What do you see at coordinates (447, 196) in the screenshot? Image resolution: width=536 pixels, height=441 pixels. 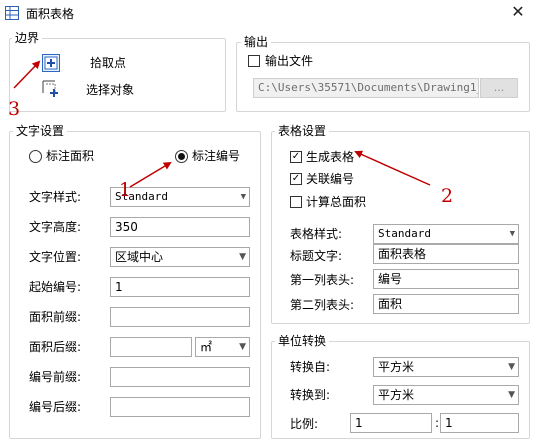 I see `annotation-label-2: 2` at bounding box center [447, 196].